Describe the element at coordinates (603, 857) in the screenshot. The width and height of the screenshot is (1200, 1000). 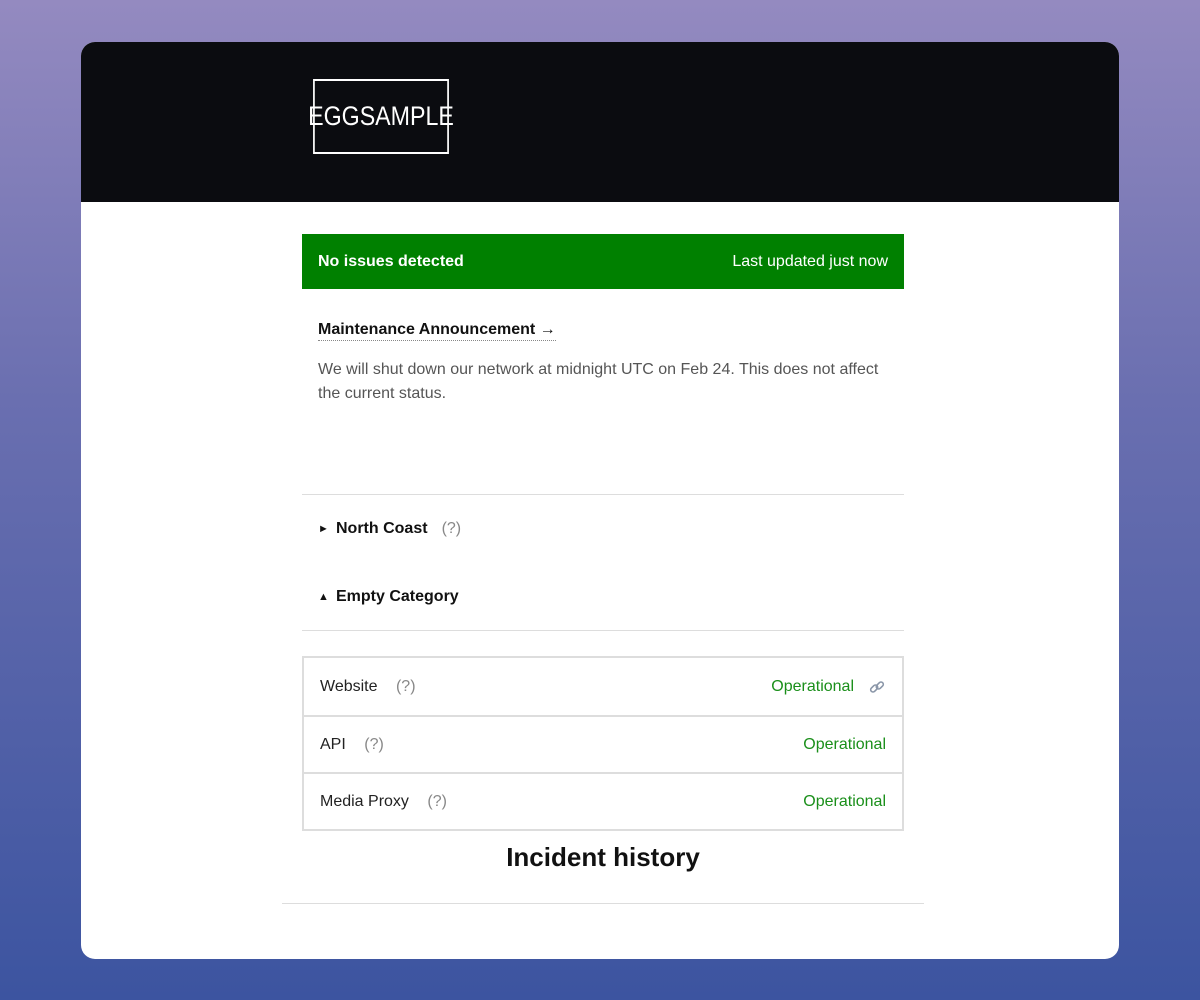
I see `incident-history-heading: Incident history` at that location.